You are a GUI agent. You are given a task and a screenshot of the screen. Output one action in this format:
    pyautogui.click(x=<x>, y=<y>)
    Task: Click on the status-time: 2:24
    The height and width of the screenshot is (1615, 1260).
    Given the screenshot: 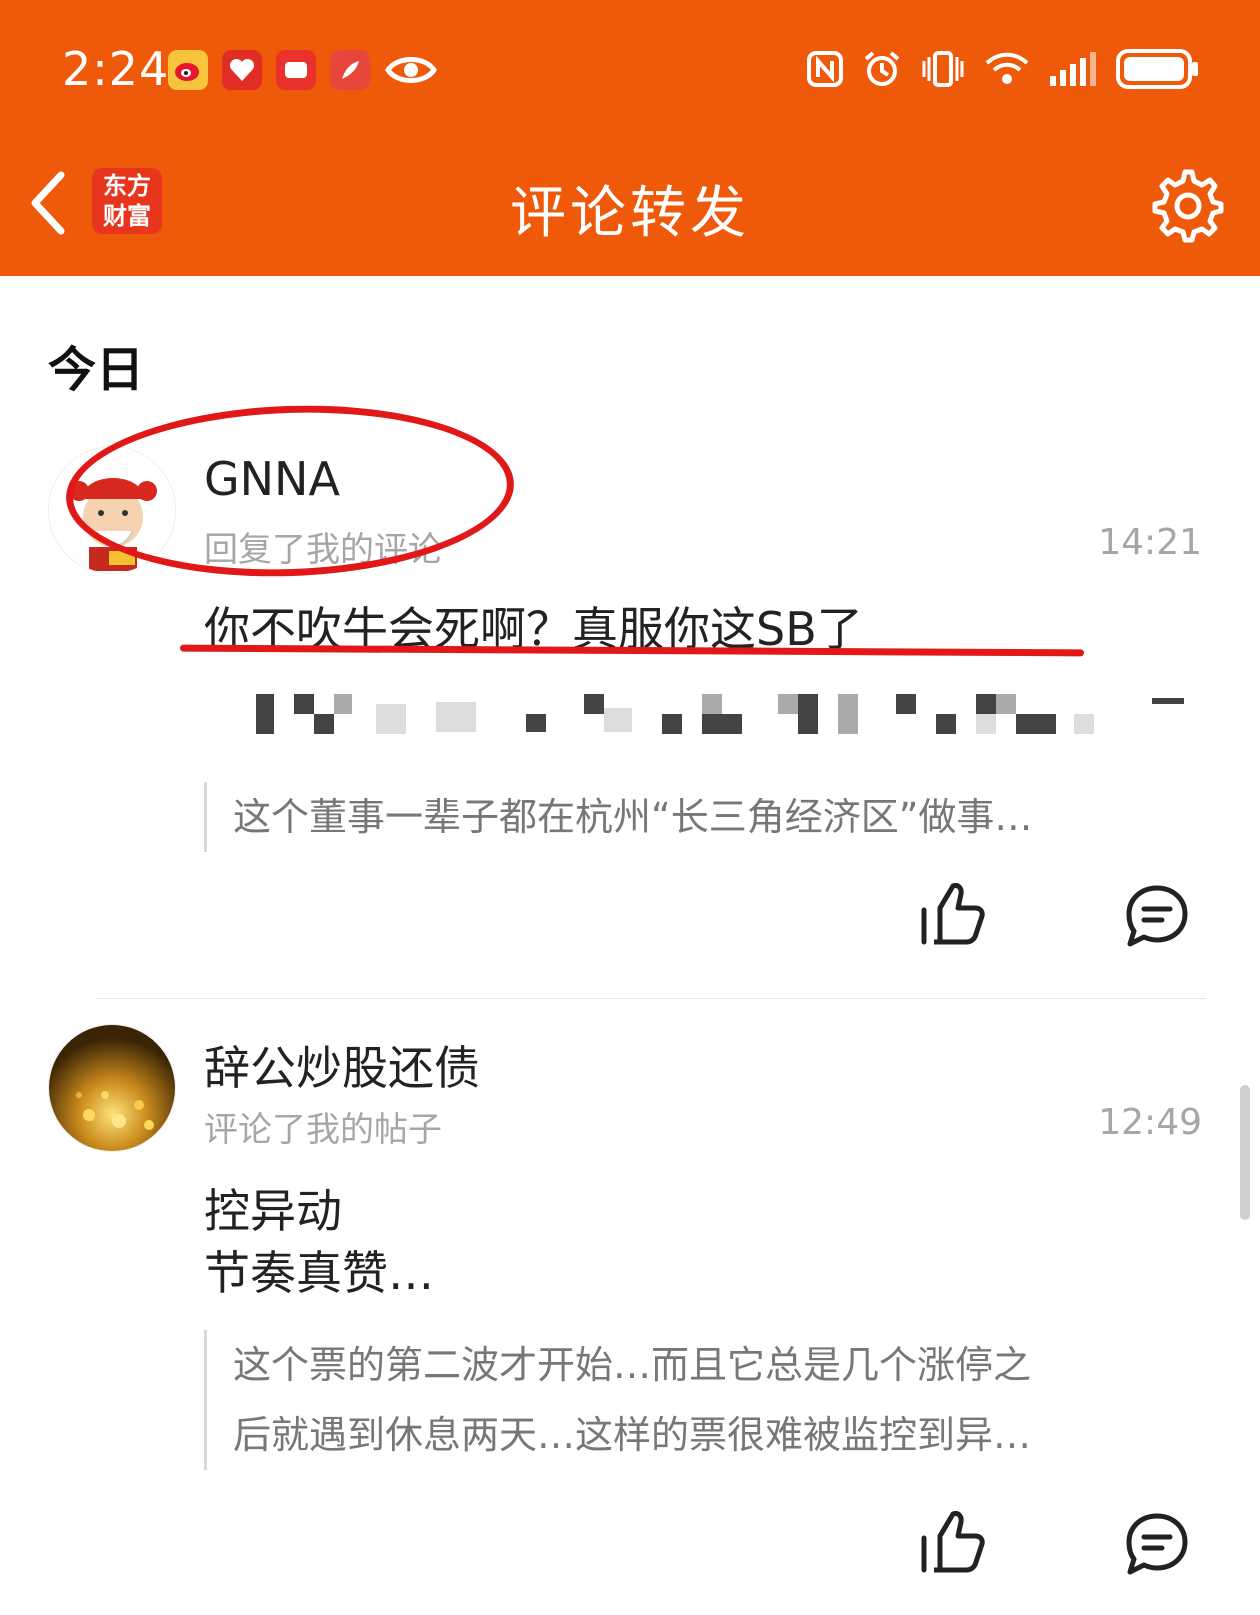 What is the action you would take?
    pyautogui.click(x=116, y=69)
    